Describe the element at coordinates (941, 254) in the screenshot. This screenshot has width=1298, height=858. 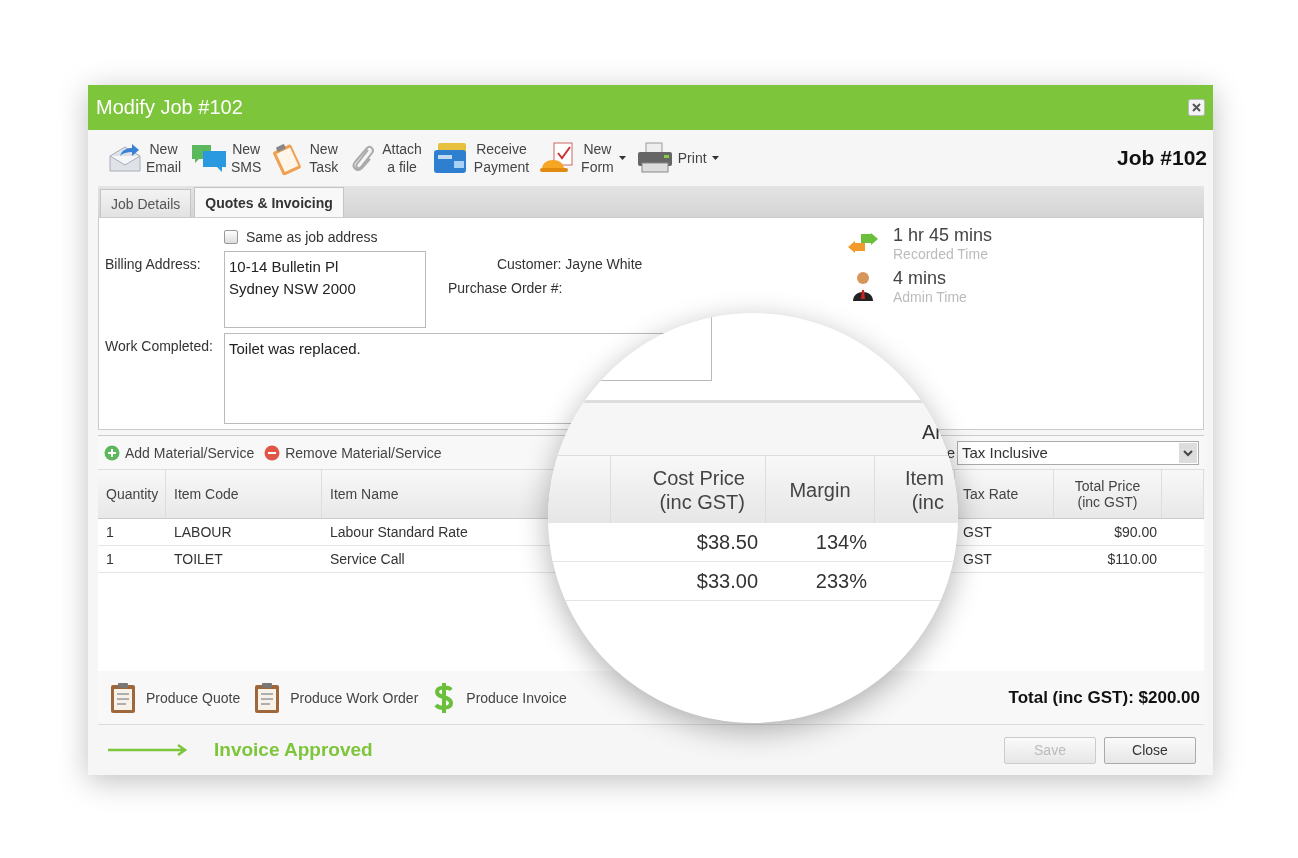
I see `time-caption: Recorded Time` at that location.